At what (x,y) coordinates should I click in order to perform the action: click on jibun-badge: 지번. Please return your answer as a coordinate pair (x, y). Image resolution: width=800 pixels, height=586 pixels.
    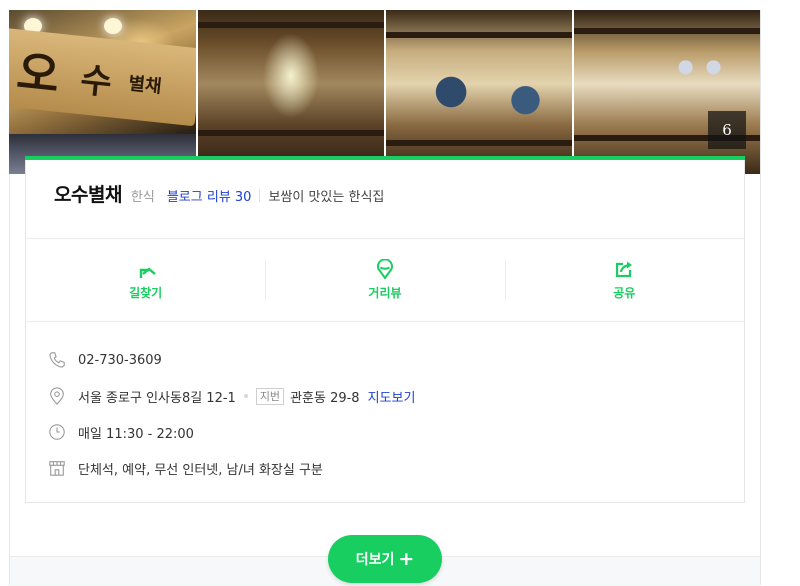
    Looking at the image, I should click on (270, 396).